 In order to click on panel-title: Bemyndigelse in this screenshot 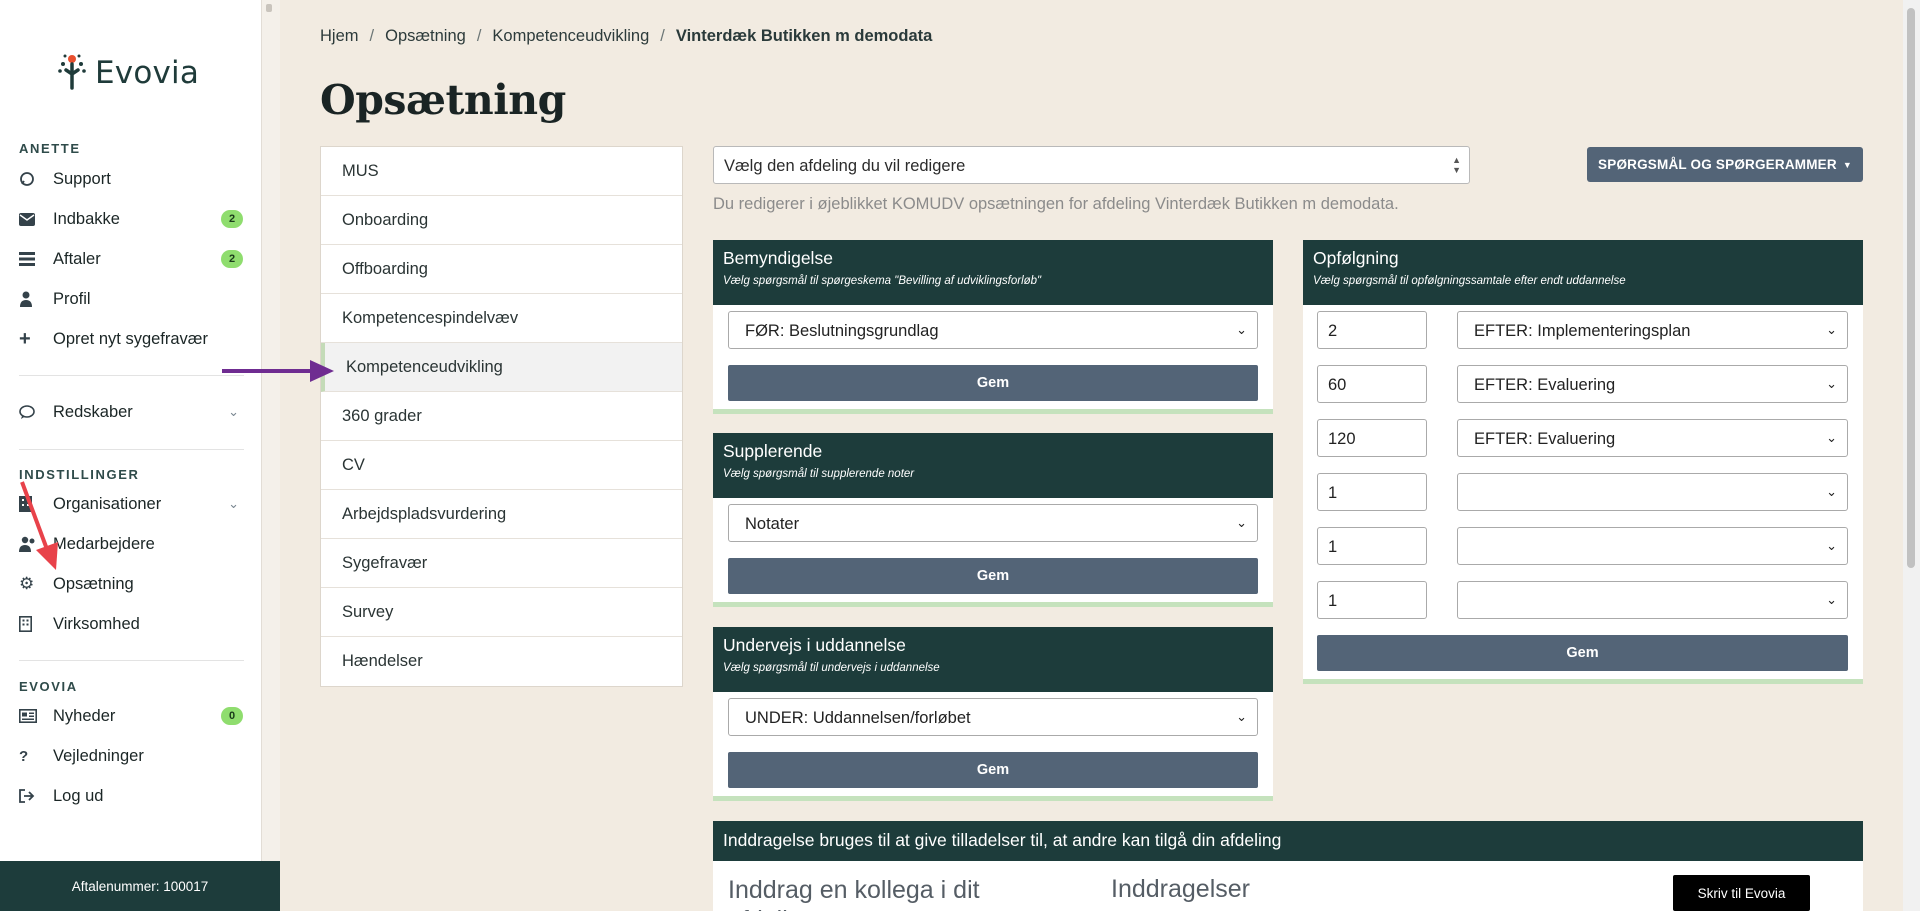, I will do `click(778, 258)`.